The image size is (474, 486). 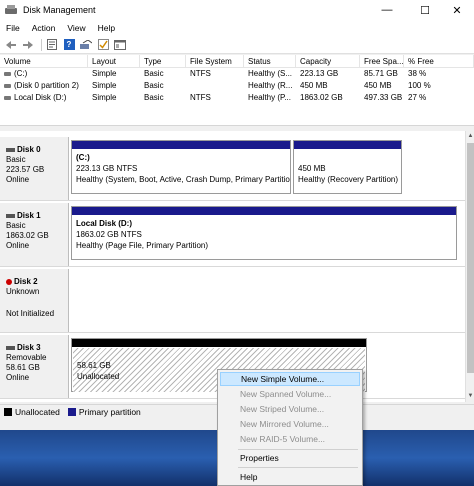 What do you see at coordinates (9, 282) in the screenshot?
I see `error-icon` at bounding box center [9, 282].